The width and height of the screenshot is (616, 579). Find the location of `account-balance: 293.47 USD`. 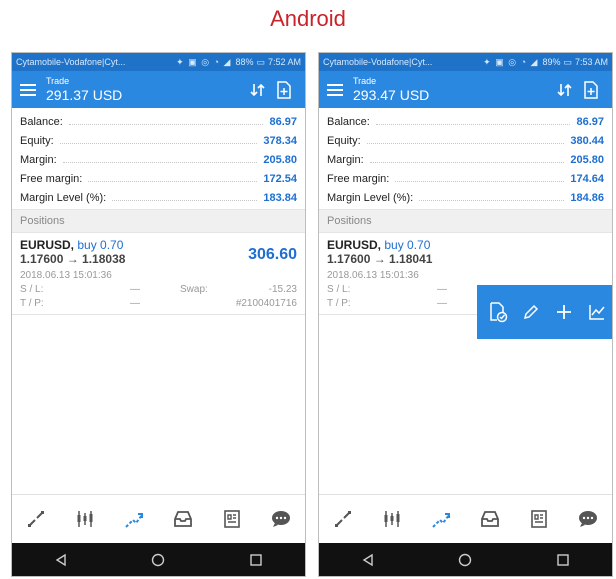

account-balance: 293.47 USD is located at coordinates (391, 95).